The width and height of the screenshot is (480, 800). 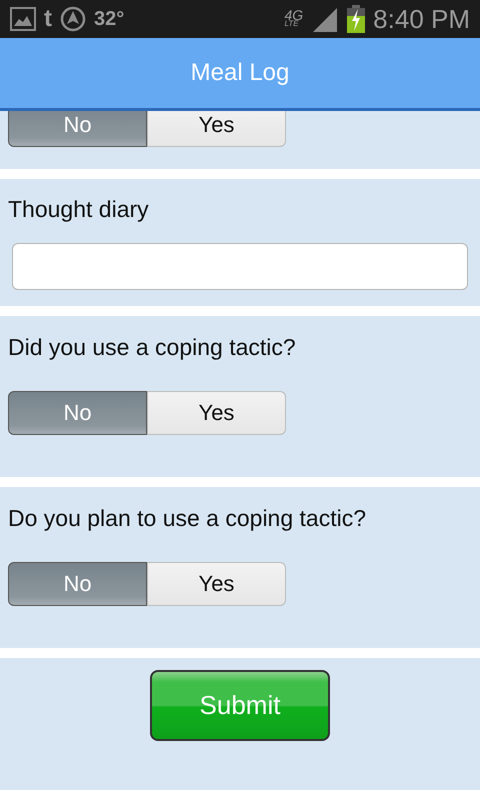 I want to click on submit-button: Submit, so click(x=240, y=705).